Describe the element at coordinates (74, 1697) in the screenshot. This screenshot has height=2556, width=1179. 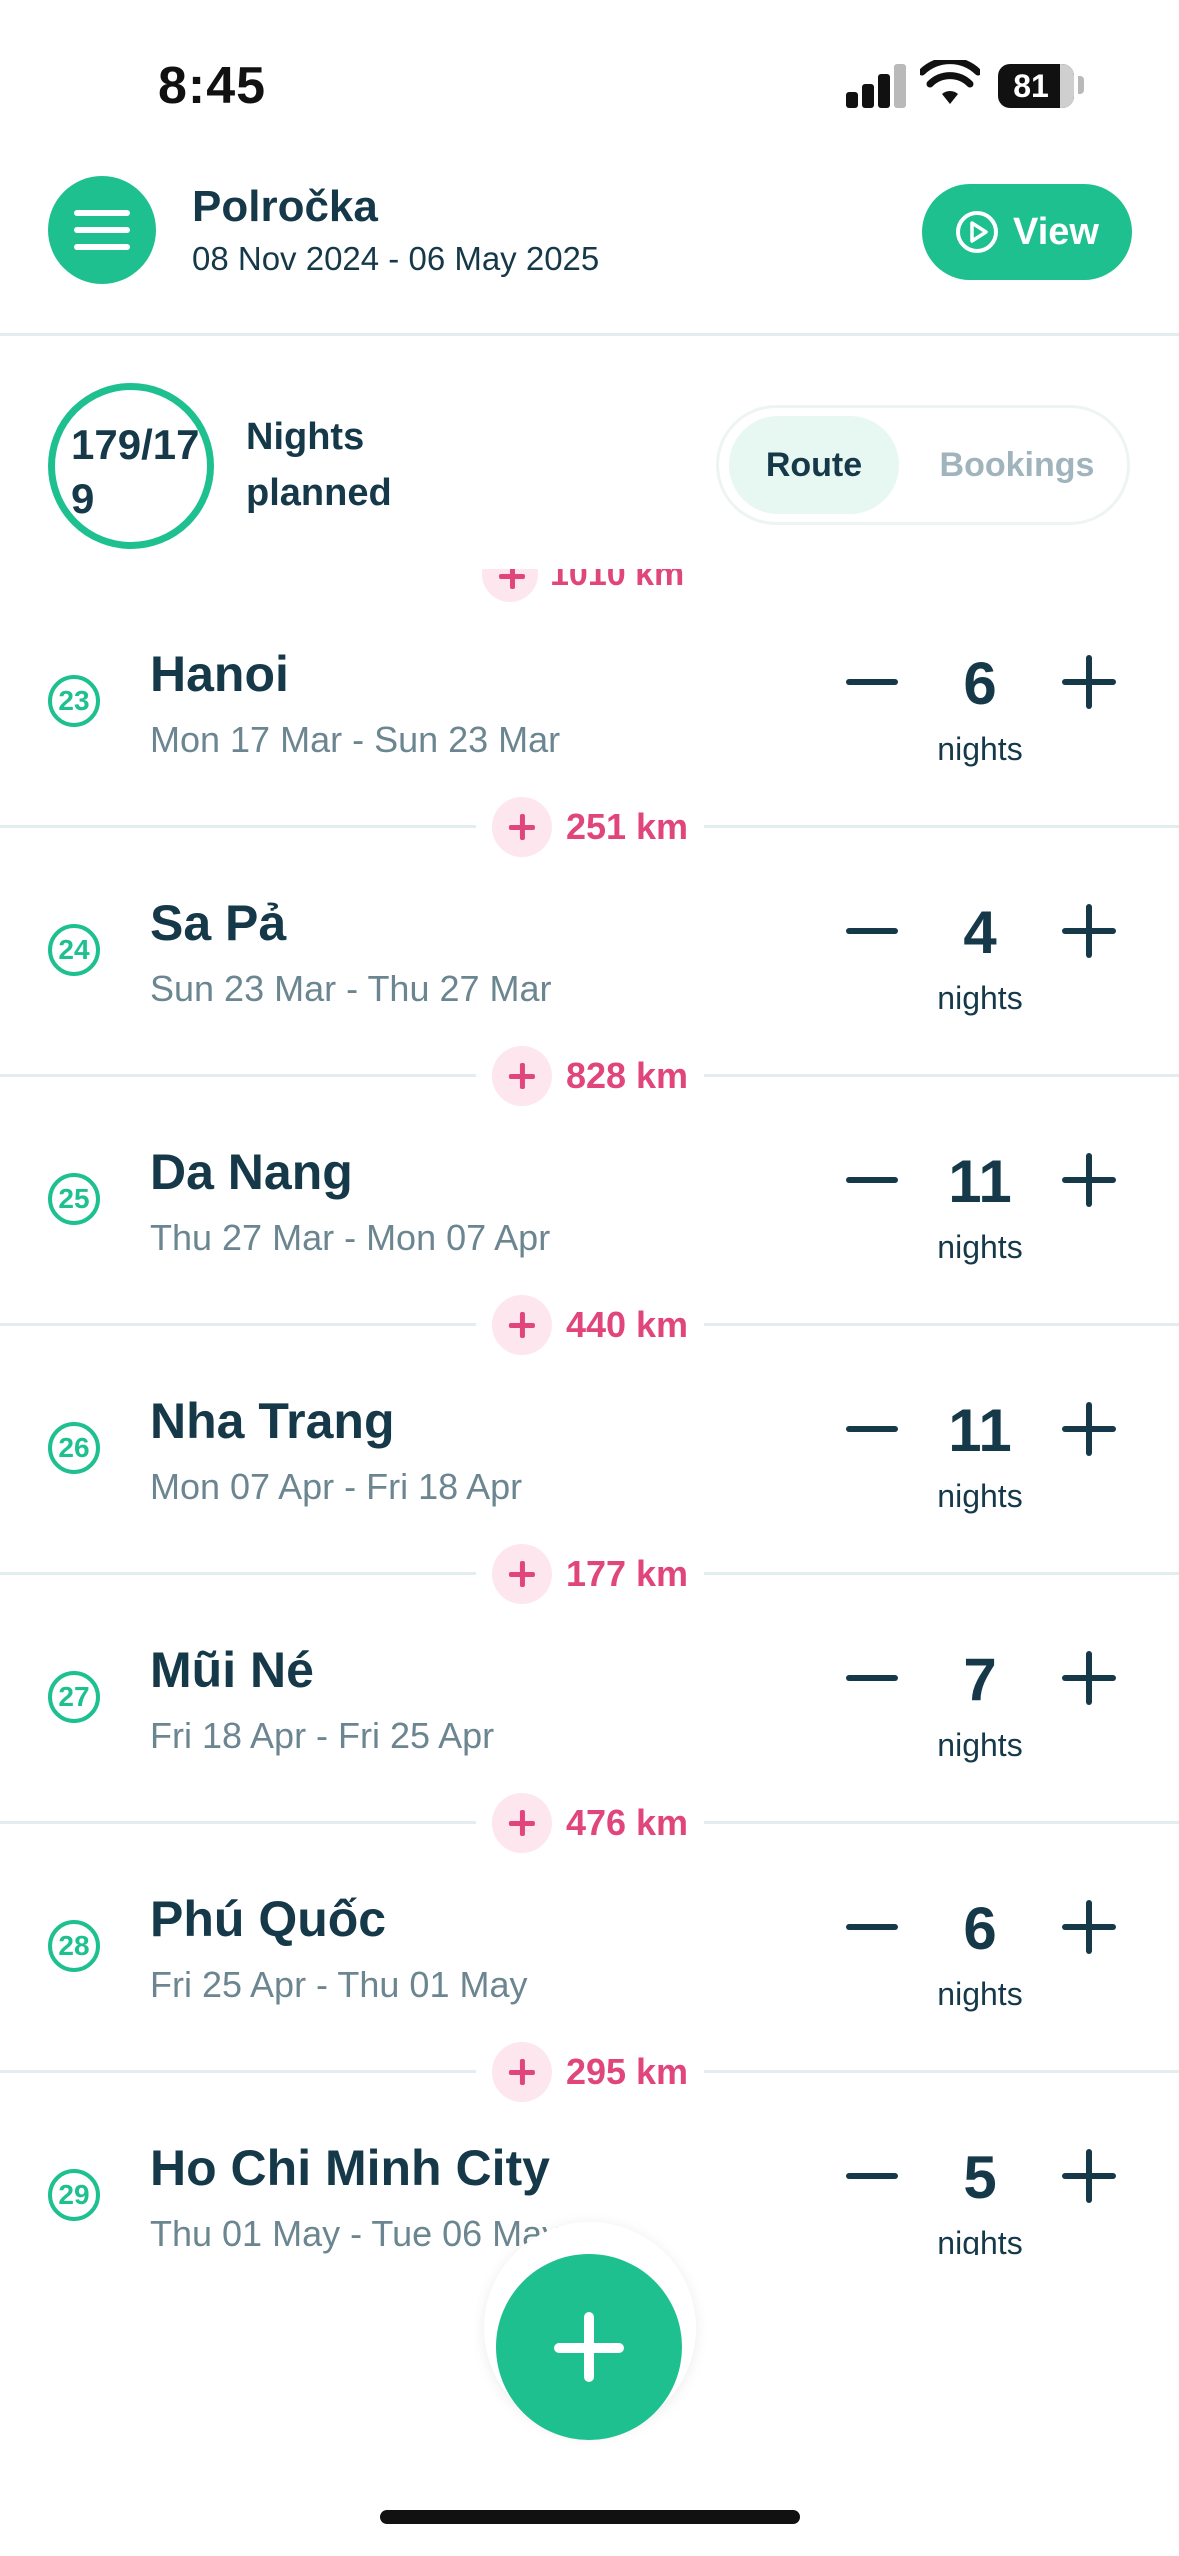
I see `stop-number: 27` at that location.